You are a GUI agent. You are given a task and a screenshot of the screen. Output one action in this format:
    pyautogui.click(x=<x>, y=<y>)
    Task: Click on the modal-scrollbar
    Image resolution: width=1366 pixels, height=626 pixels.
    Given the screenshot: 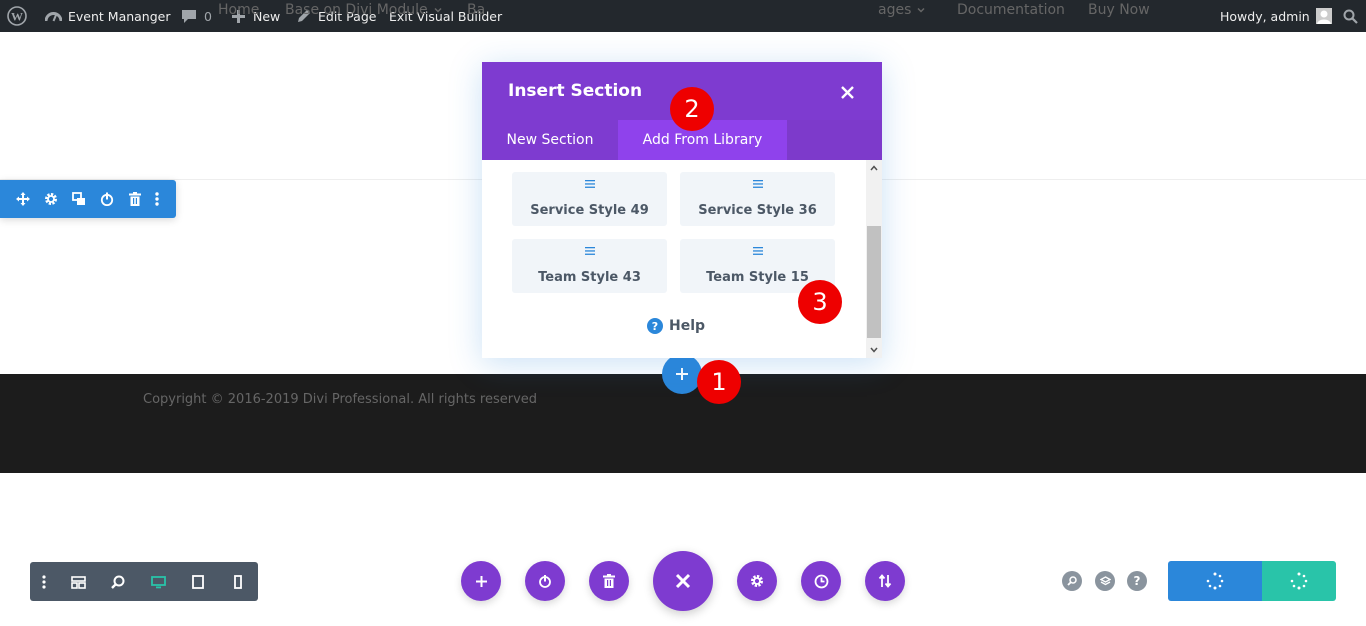 What is the action you would take?
    pyautogui.click(x=874, y=259)
    